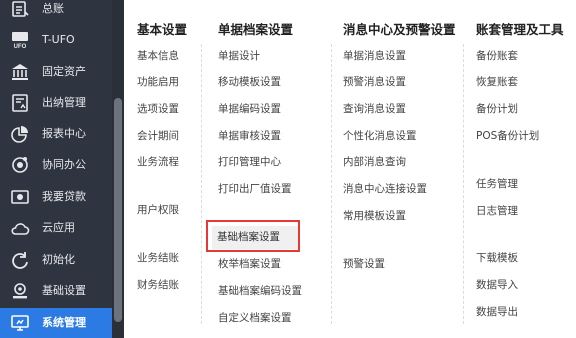  I want to click on nav-item-cloud-apps: 云应用, so click(56, 228).